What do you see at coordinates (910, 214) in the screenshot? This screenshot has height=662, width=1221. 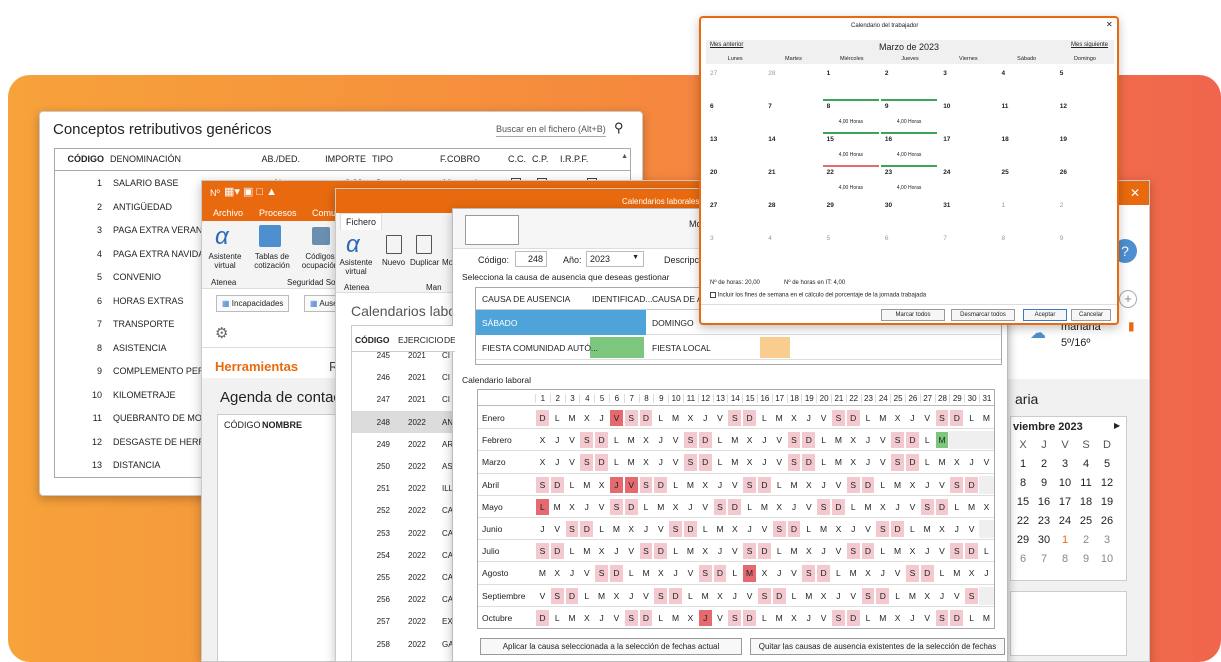 I see `day-cell: 30` at bounding box center [910, 214].